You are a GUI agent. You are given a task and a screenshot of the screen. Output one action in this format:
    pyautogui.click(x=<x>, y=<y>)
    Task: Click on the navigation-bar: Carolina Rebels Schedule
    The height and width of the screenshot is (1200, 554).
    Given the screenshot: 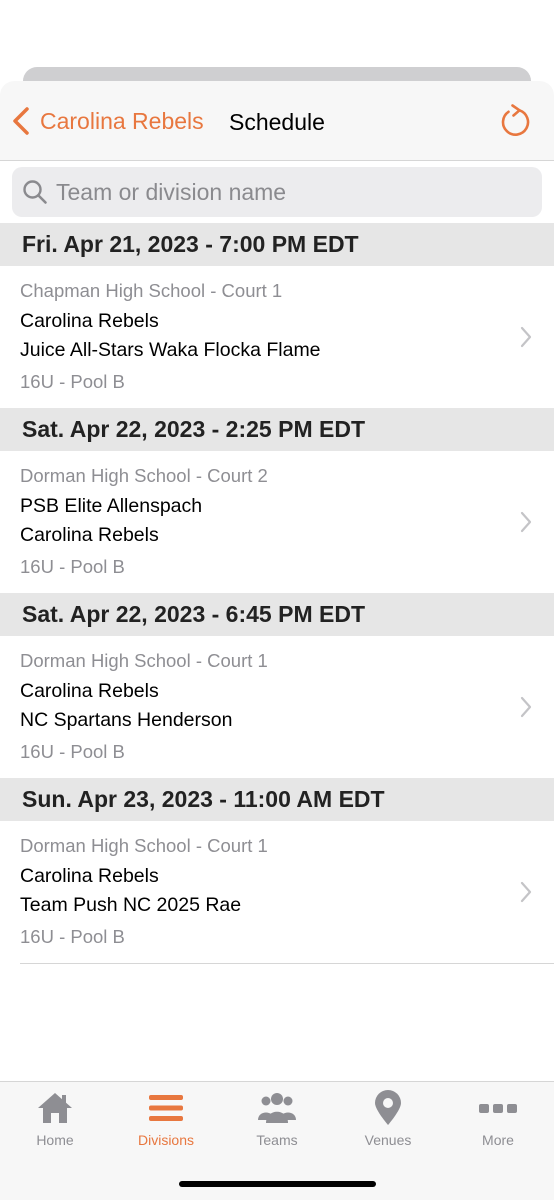 What is the action you would take?
    pyautogui.click(x=277, y=121)
    